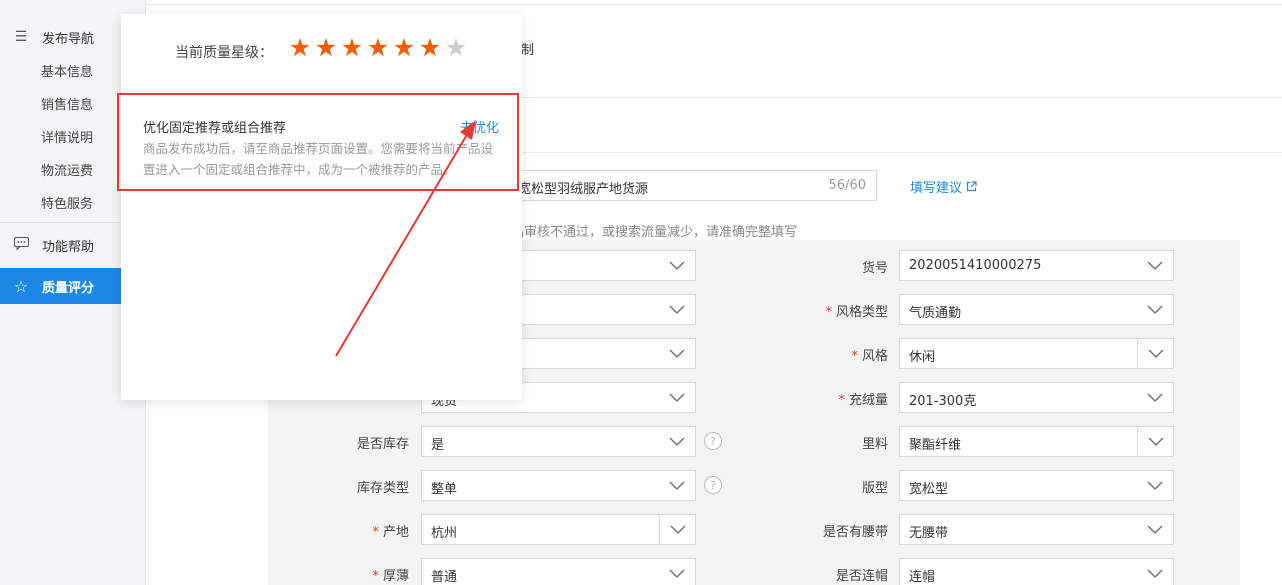 Image resolution: width=1282 pixels, height=585 pixels. What do you see at coordinates (558, 485) in the screenshot?
I see `left-field-select: 整单` at bounding box center [558, 485].